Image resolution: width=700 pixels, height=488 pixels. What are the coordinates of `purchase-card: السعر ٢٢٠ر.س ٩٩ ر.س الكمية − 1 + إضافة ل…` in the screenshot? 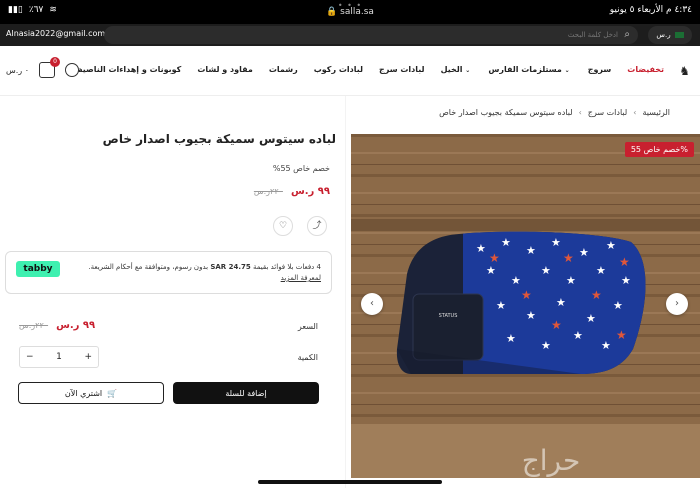 It's located at (168, 362).